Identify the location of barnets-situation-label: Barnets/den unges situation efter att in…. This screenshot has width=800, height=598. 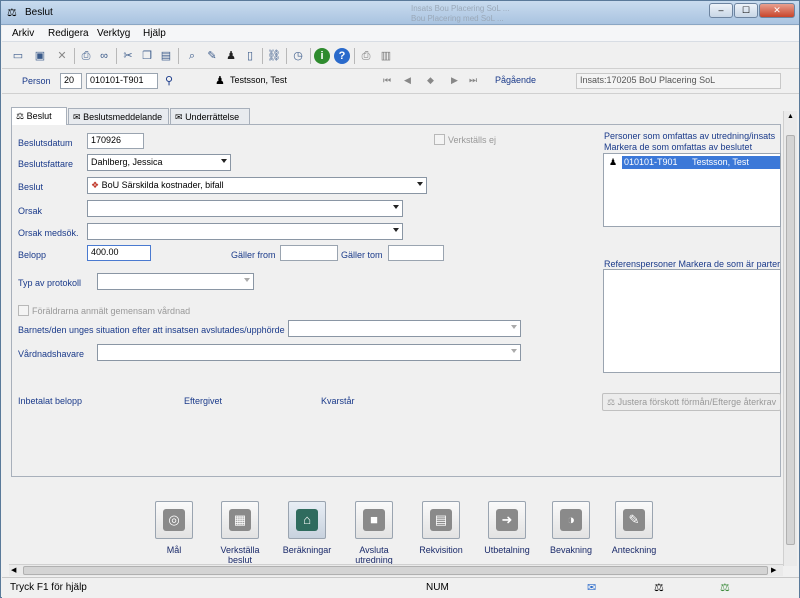
(151, 330).